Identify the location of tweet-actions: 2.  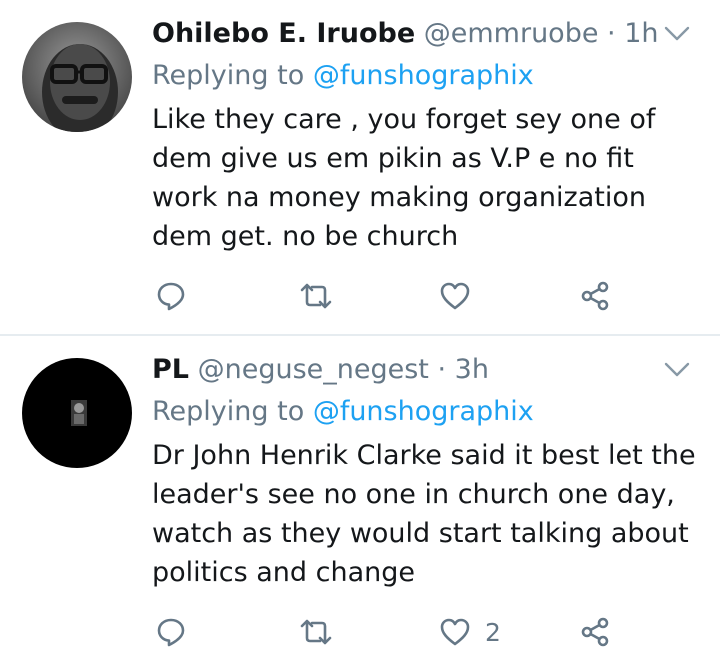
(387, 632).